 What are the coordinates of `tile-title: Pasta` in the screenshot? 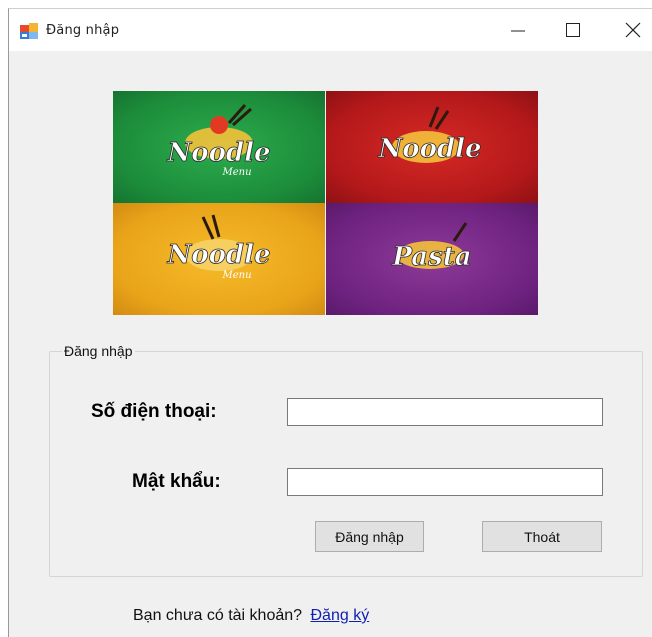 It's located at (431, 257).